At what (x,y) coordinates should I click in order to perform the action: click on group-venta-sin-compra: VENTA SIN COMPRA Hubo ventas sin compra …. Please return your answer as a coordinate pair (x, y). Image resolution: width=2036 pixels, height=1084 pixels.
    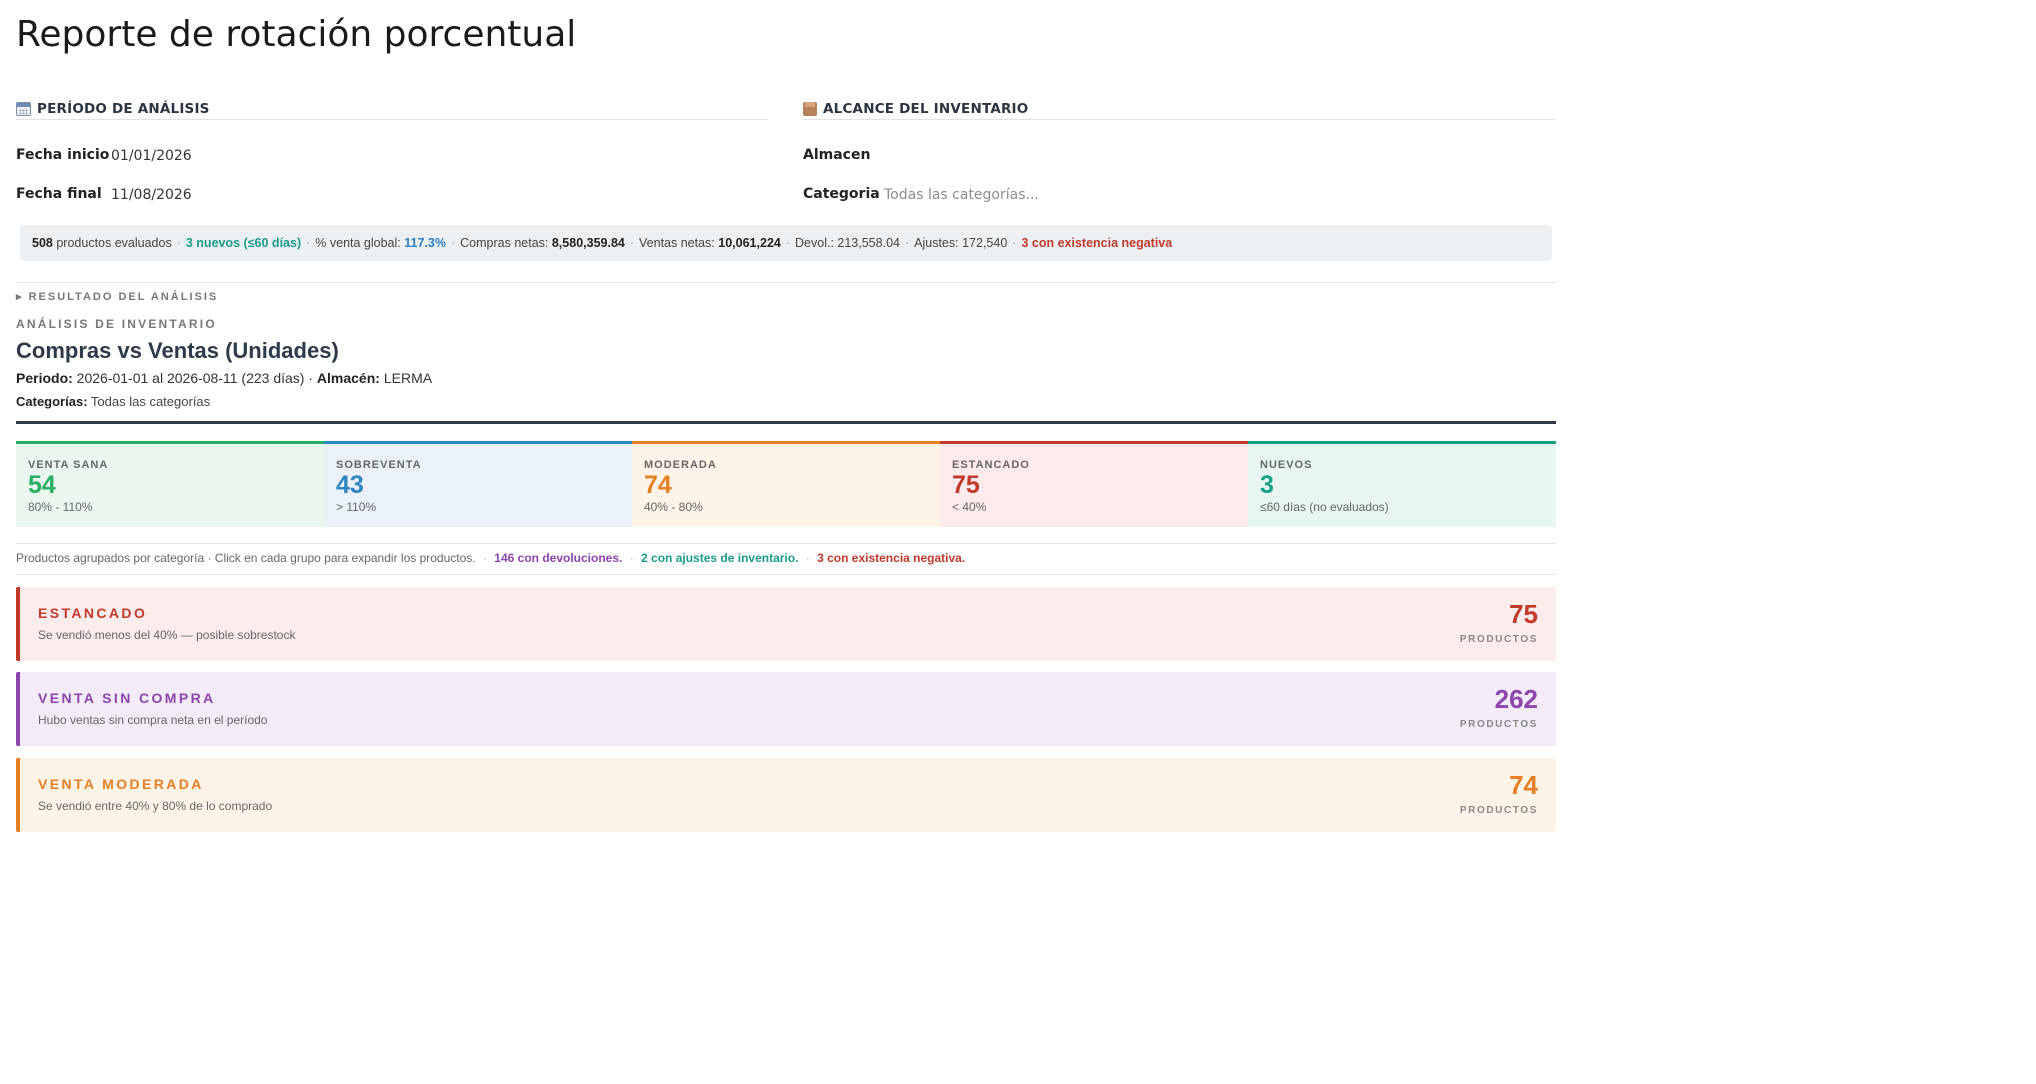
    Looking at the image, I should click on (786, 709).